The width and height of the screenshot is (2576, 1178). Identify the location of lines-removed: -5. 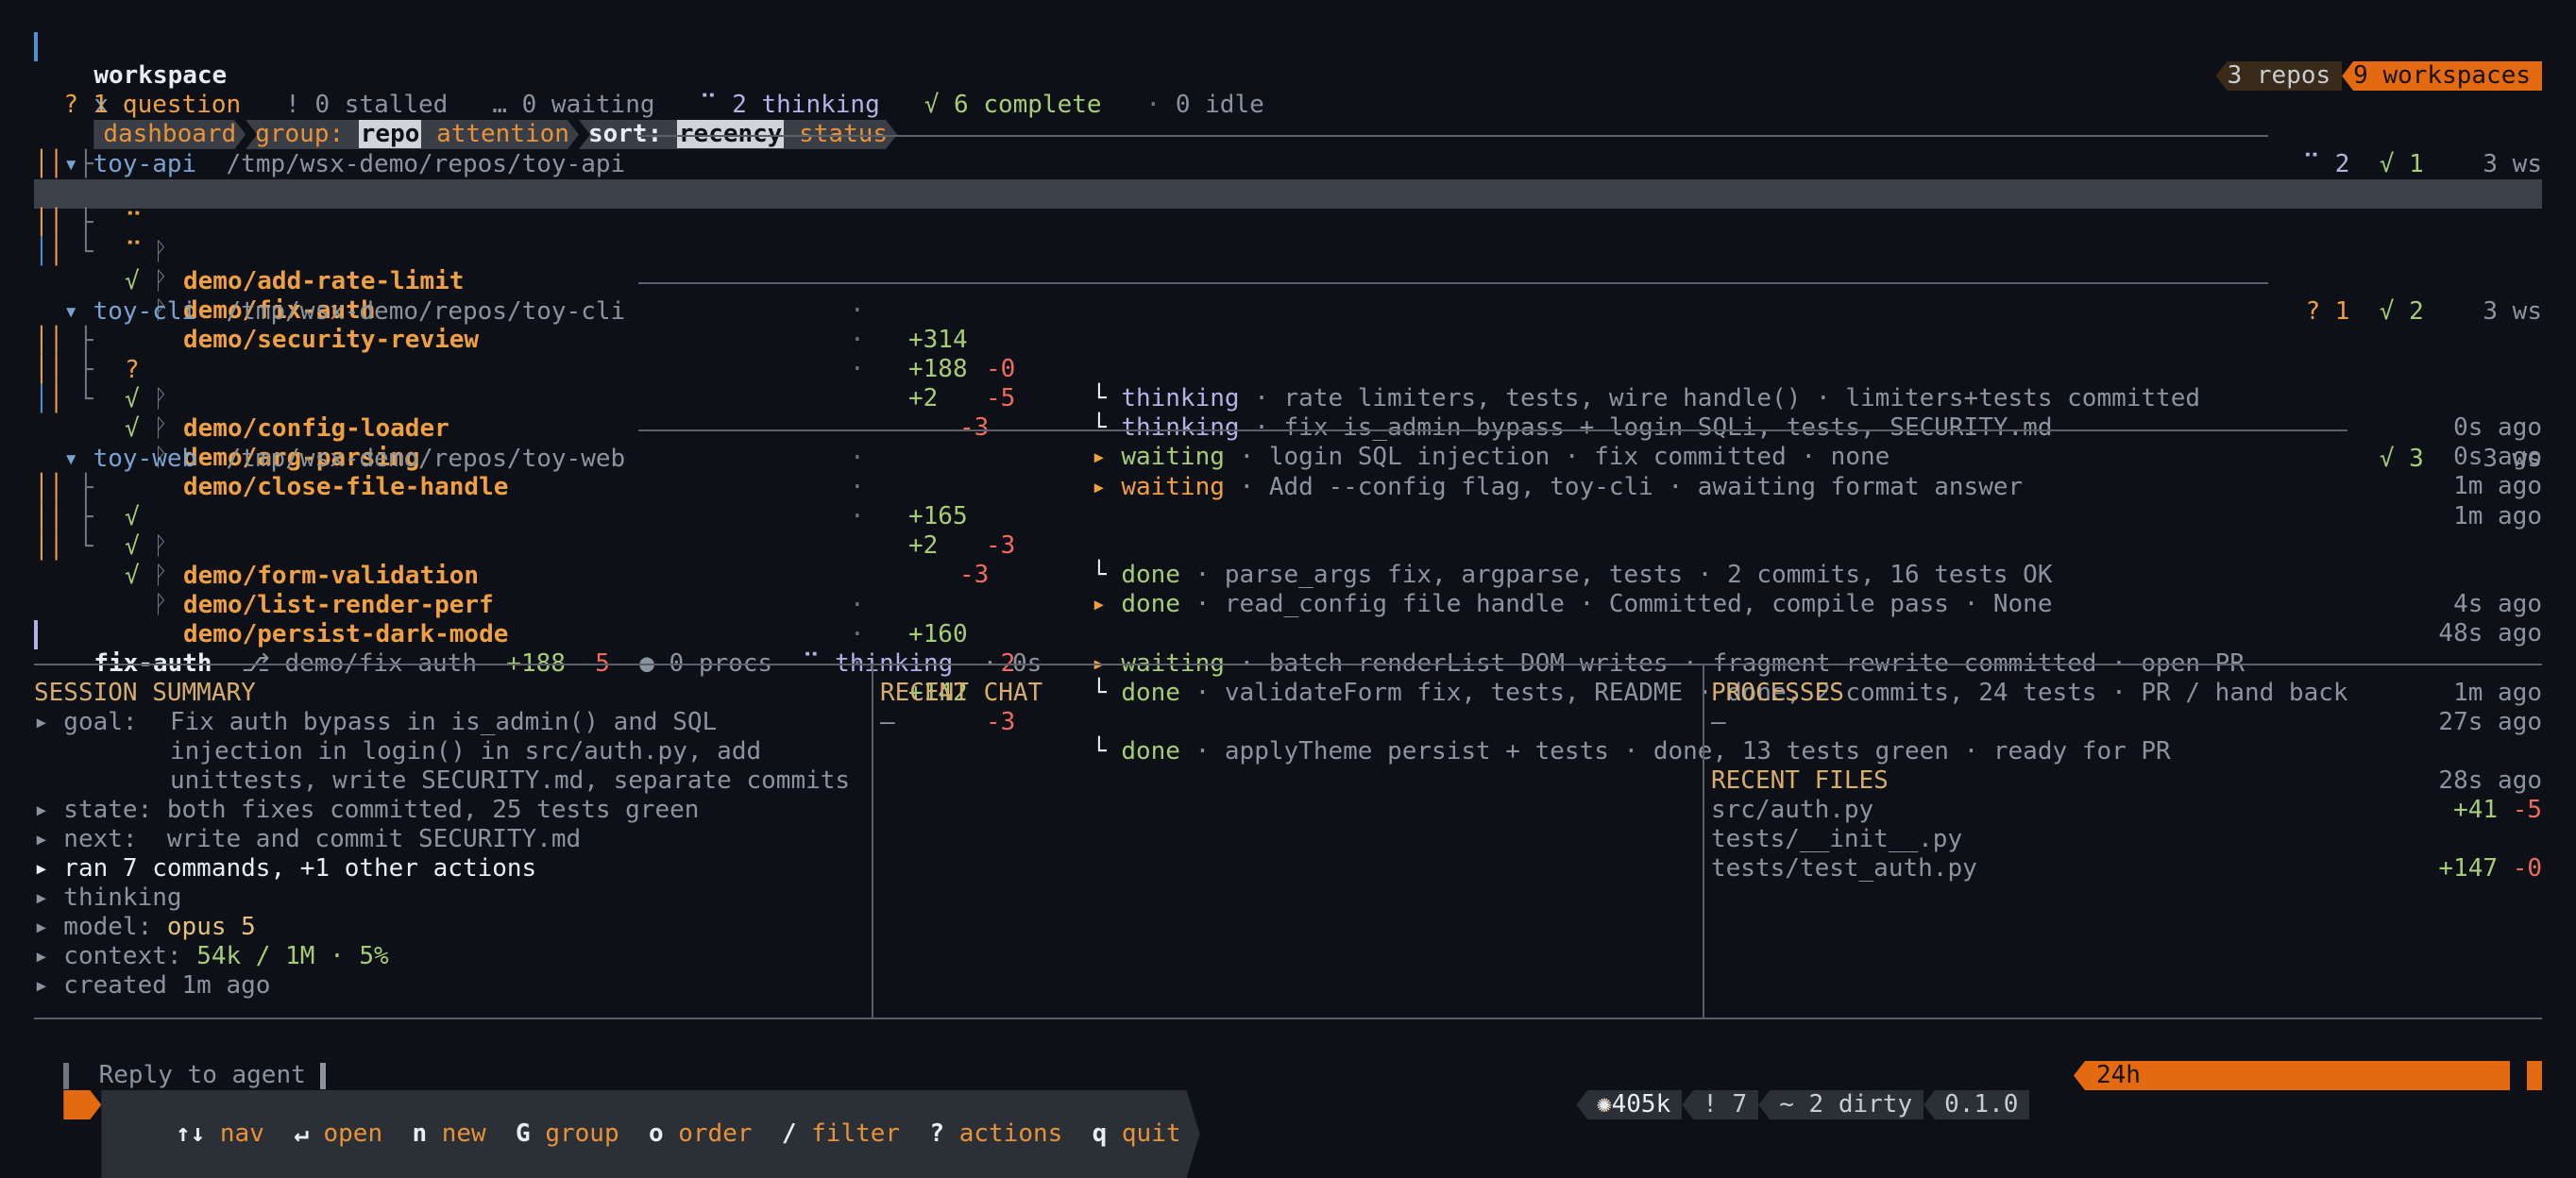
(1001, 398).